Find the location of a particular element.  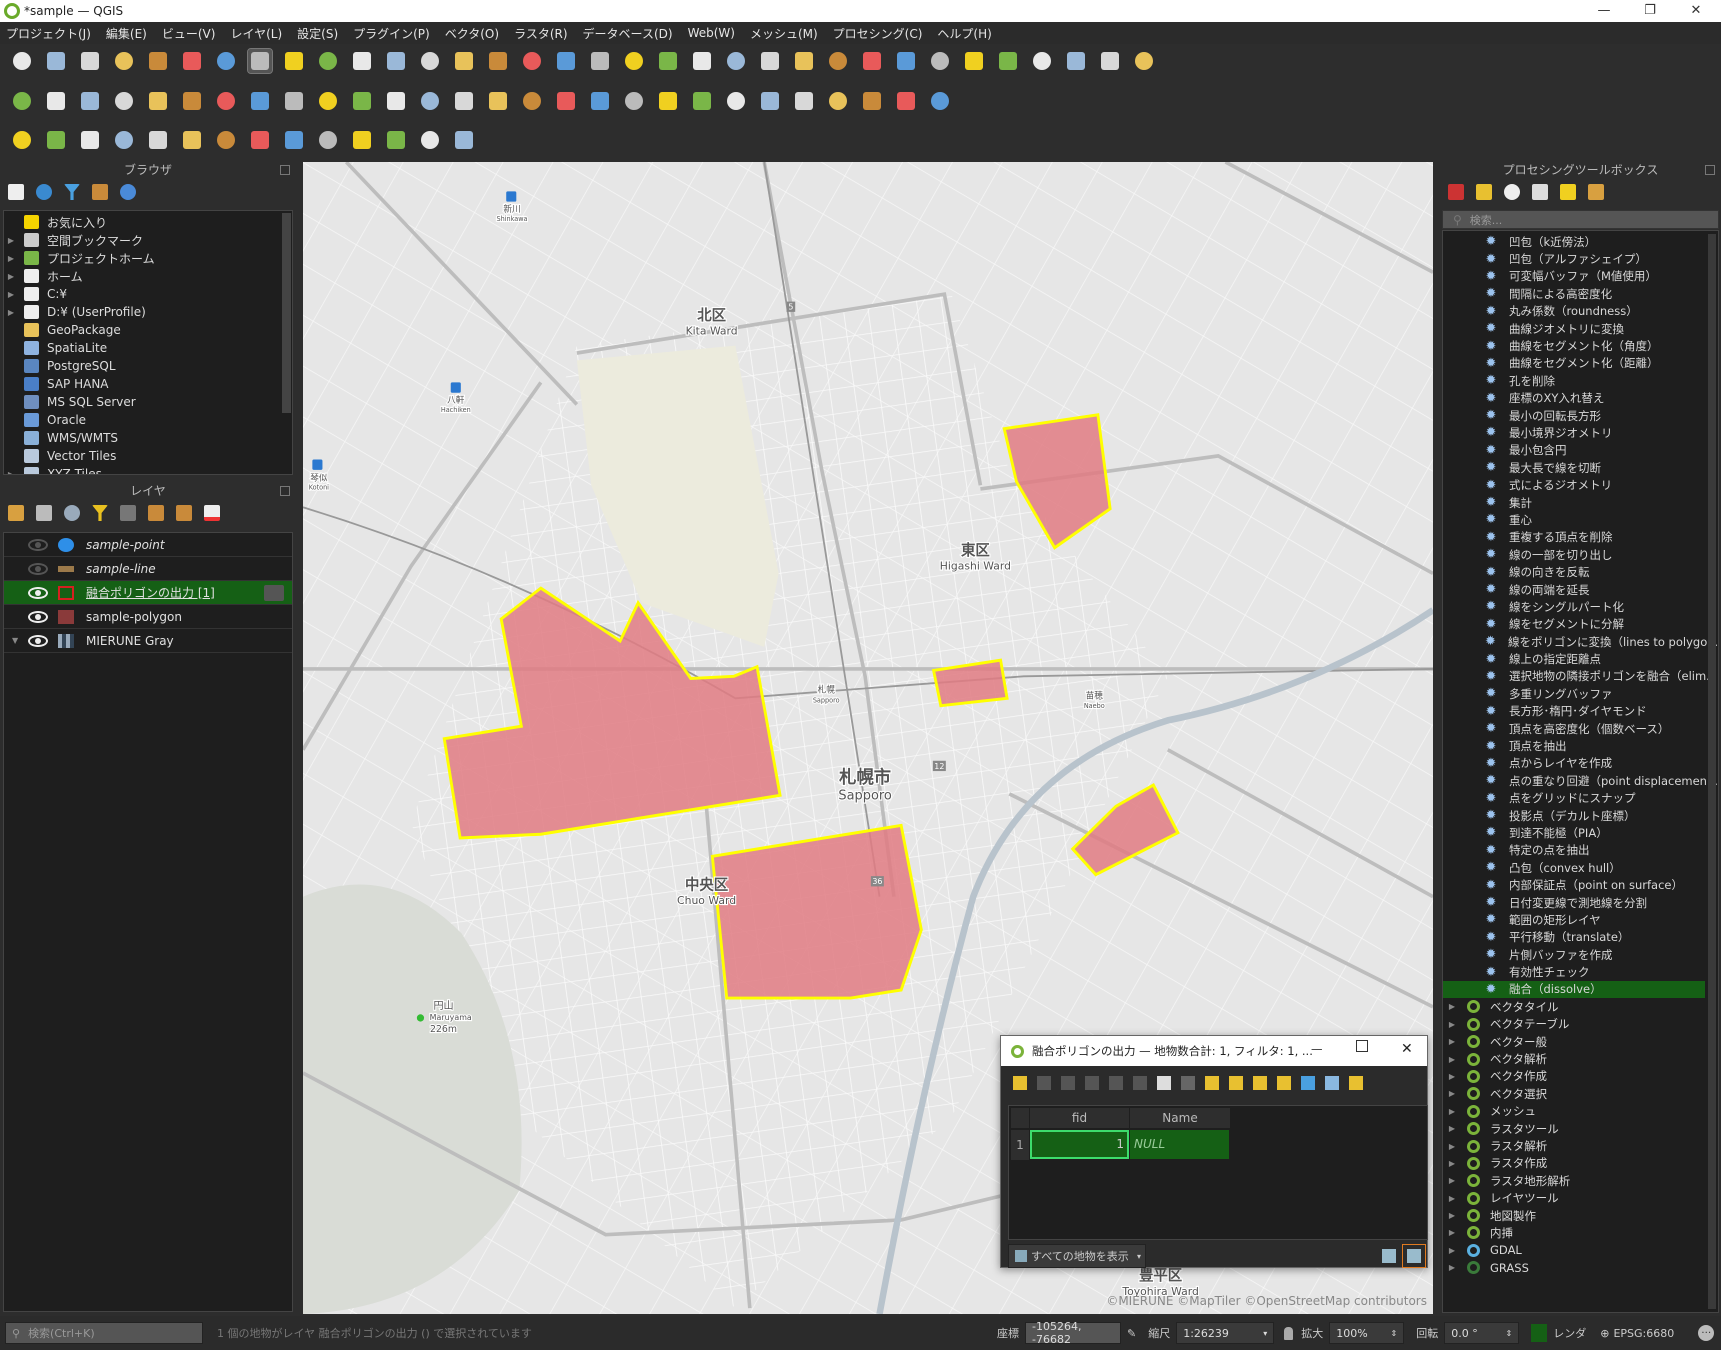

minimize-button: — is located at coordinates (1604, 11).